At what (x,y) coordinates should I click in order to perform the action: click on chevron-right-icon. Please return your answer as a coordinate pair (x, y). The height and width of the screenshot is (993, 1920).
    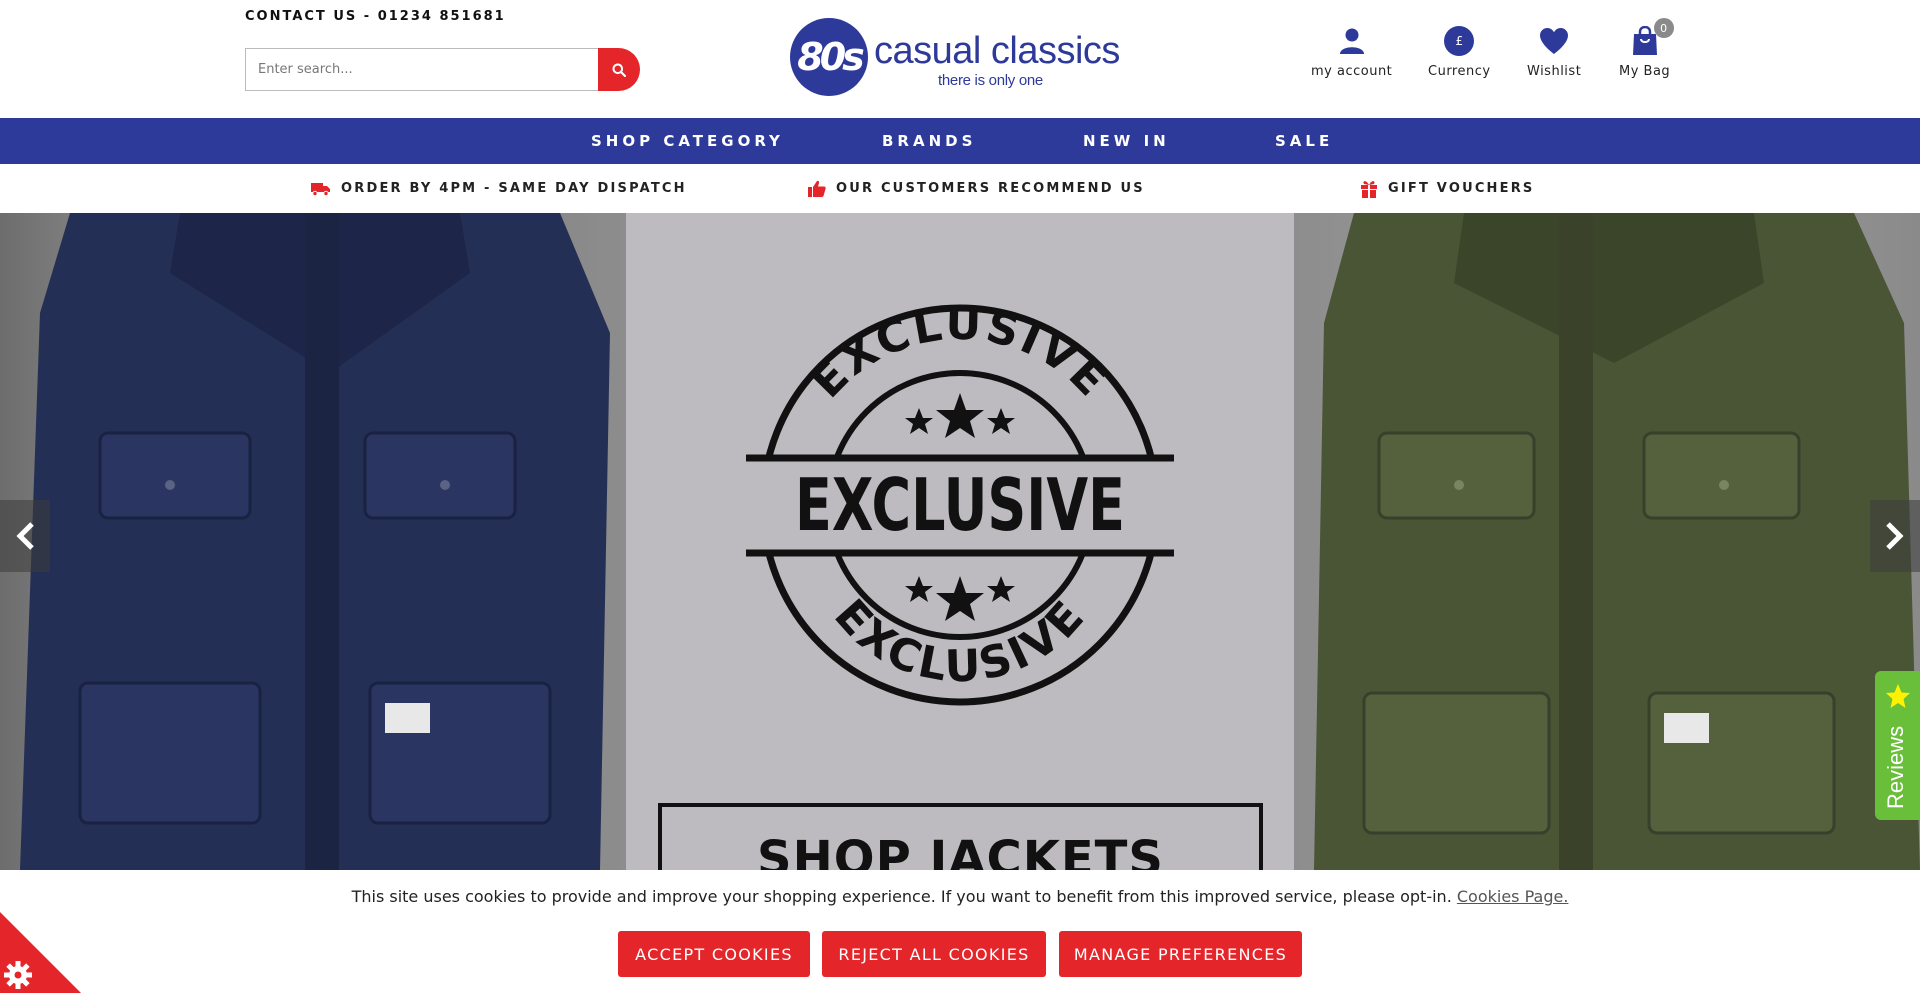
    Looking at the image, I should click on (1895, 536).